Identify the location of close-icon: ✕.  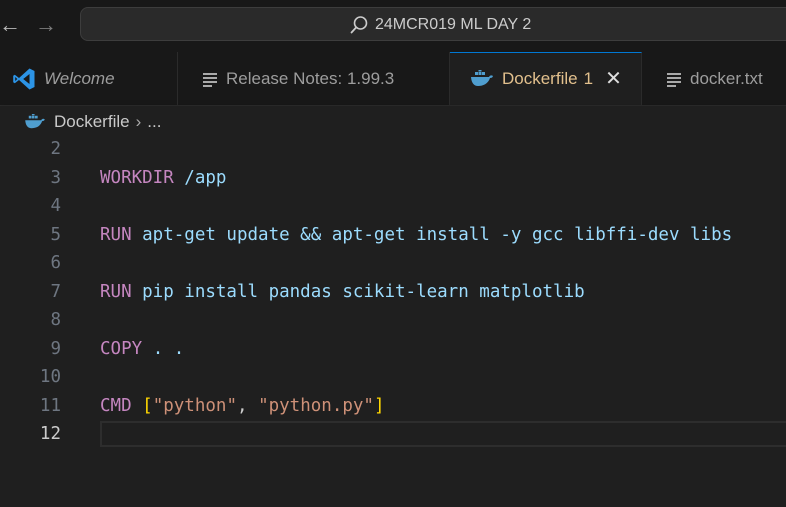
(613, 79).